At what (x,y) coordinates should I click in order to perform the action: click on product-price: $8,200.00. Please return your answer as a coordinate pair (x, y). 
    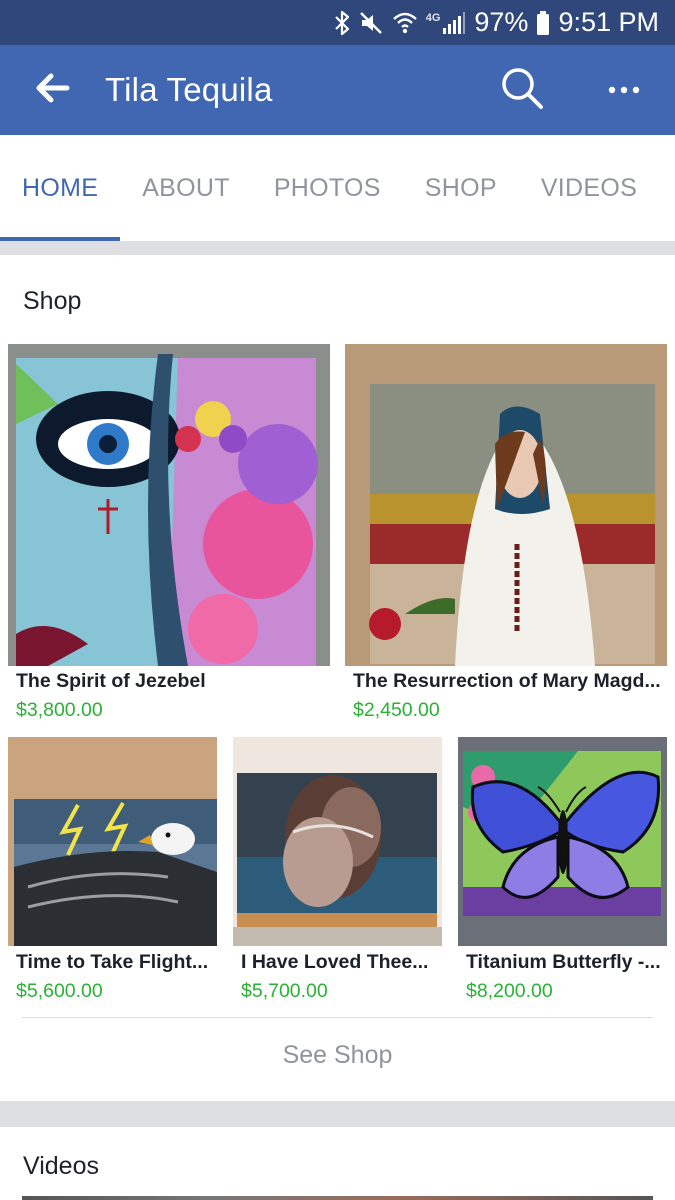
    Looking at the image, I should click on (509, 991).